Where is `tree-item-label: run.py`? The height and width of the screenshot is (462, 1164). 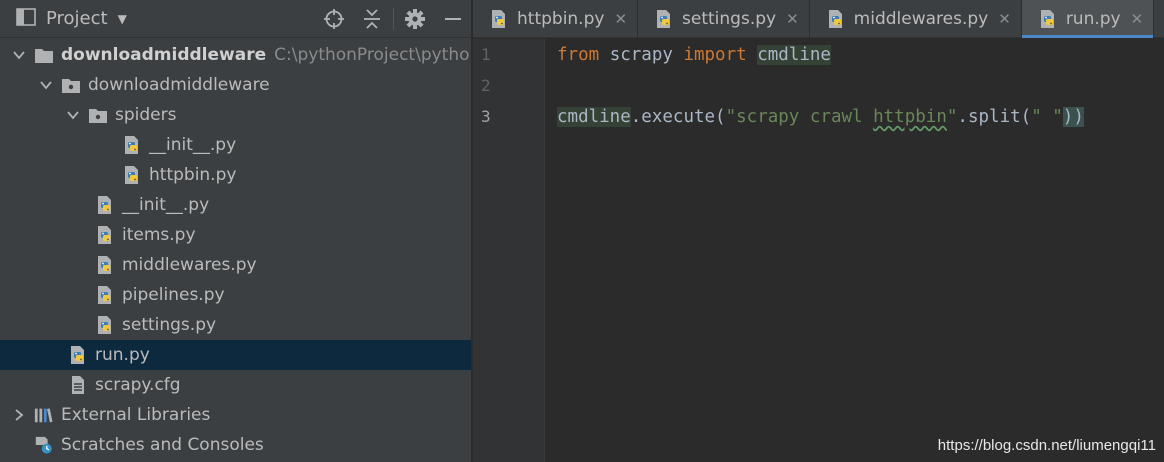 tree-item-label: run.py is located at coordinates (122, 355).